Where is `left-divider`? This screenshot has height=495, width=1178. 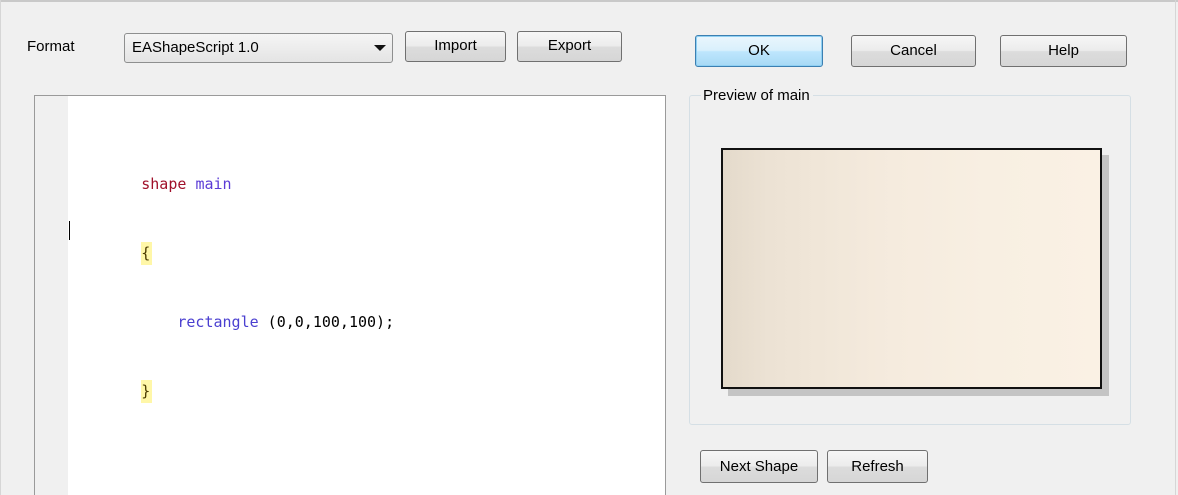
left-divider is located at coordinates (0, 247).